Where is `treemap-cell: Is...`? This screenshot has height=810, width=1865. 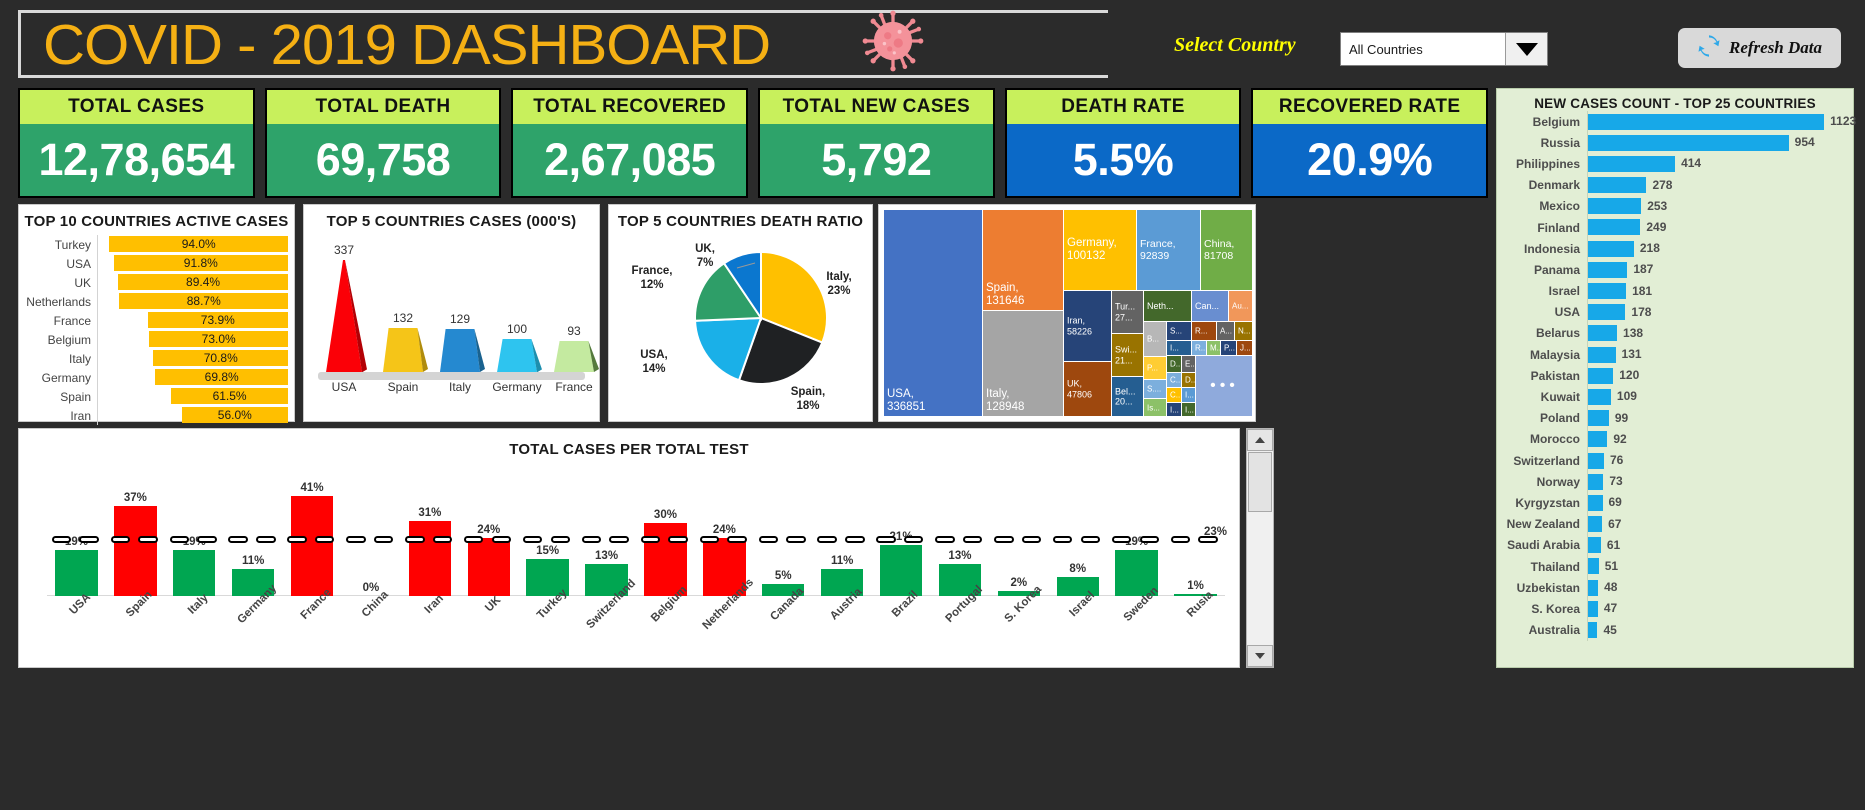
treemap-cell: Is... is located at coordinates (1155, 407).